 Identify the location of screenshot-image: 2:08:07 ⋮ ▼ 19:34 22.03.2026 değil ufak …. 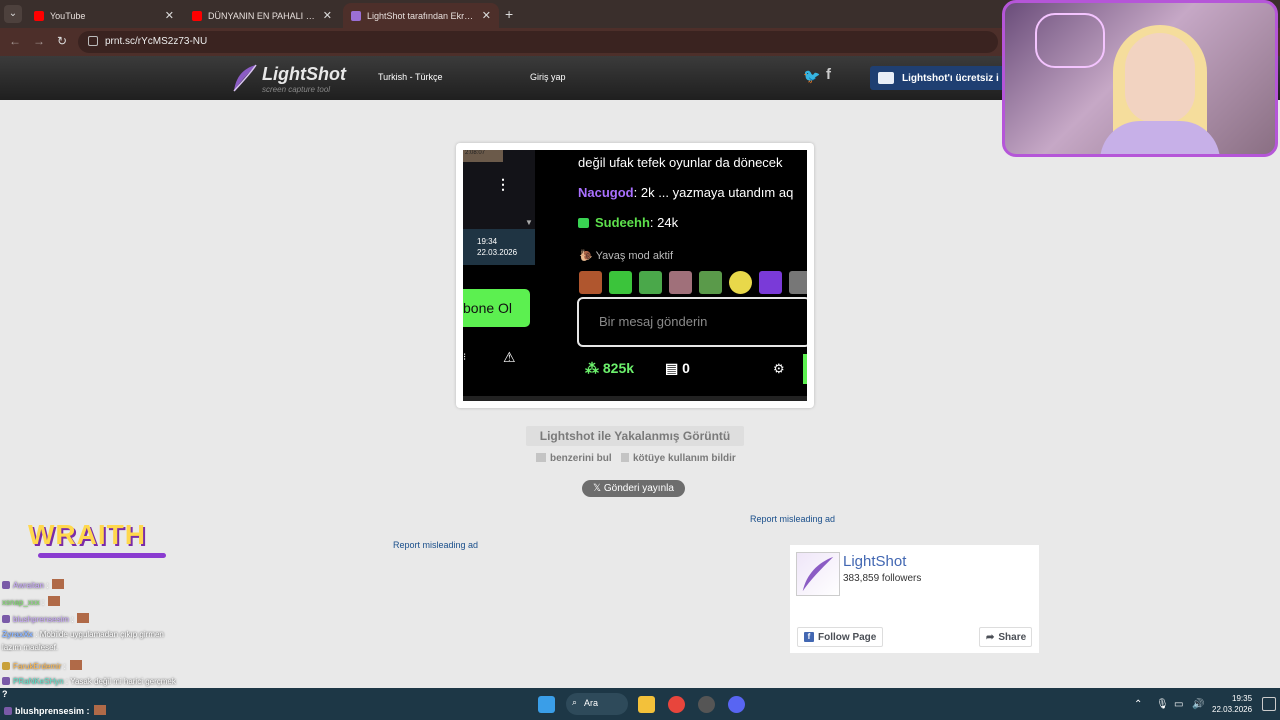
(635, 275).